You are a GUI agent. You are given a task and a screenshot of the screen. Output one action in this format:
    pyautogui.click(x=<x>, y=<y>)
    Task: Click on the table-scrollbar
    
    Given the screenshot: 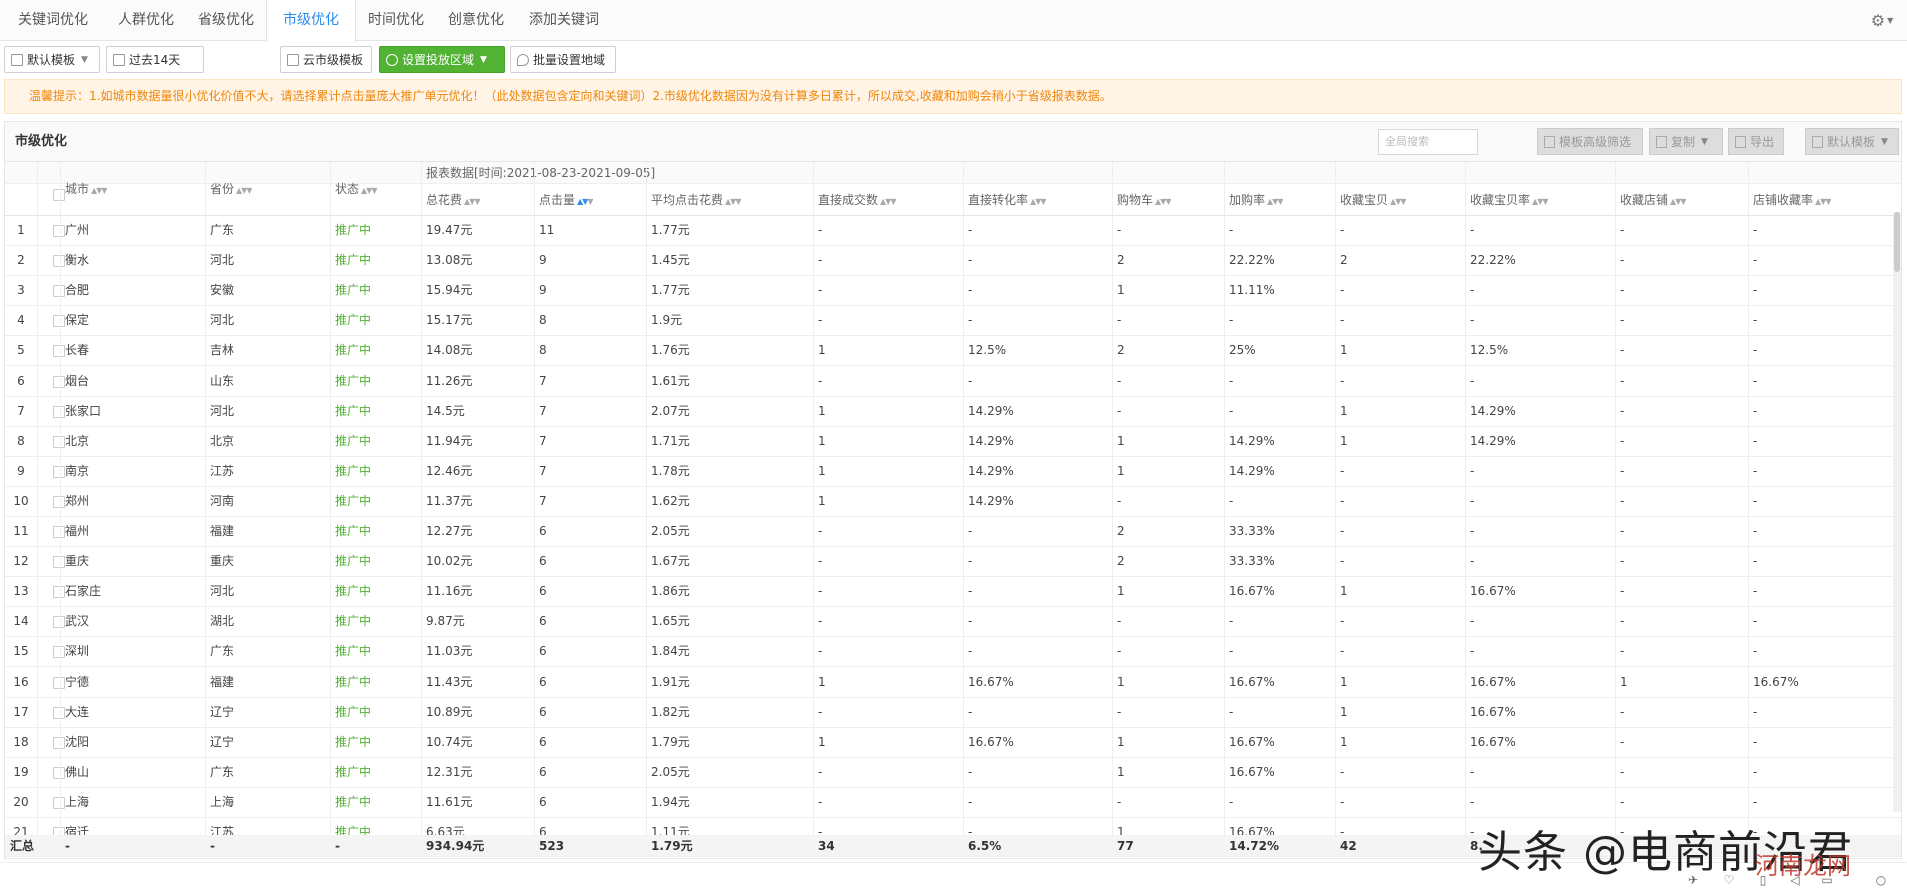 What is the action you would take?
    pyautogui.click(x=1897, y=512)
    